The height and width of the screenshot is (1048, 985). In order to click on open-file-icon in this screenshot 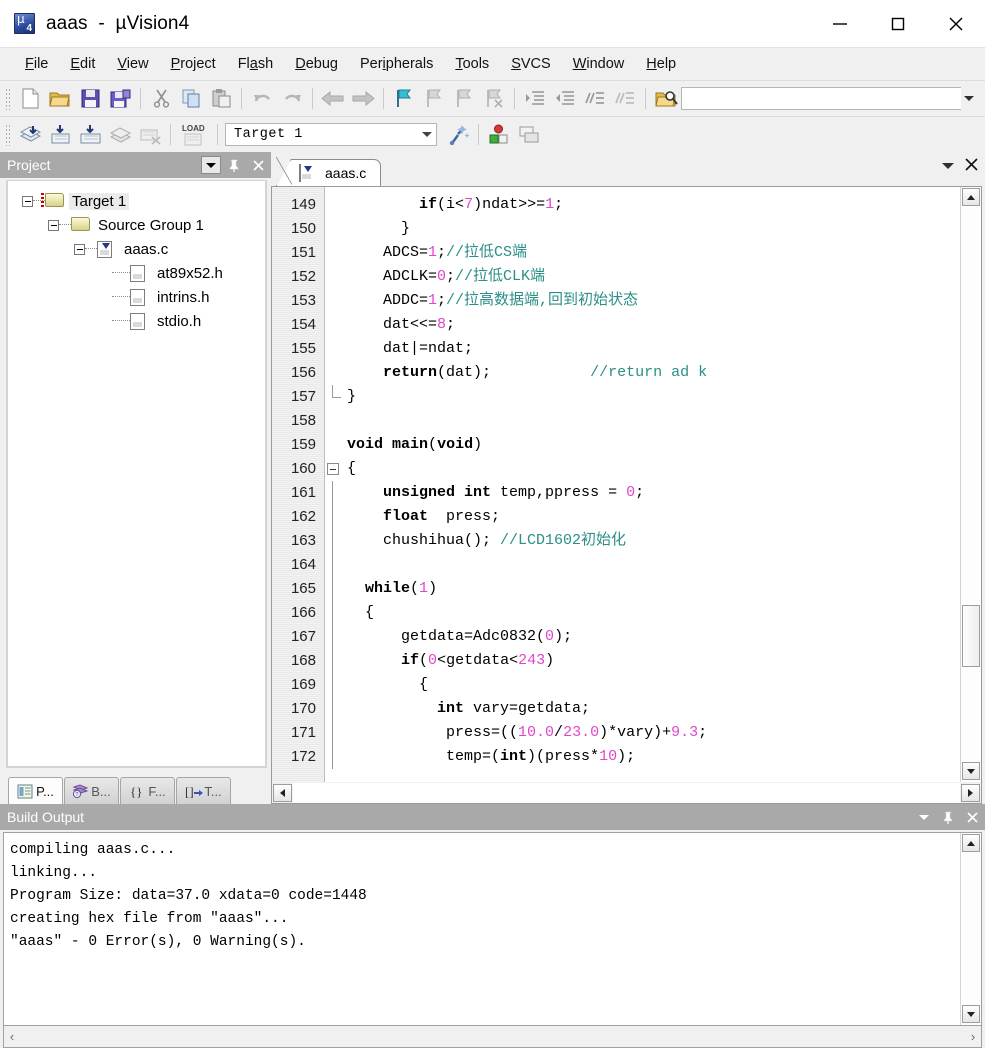, I will do `click(60, 98)`.